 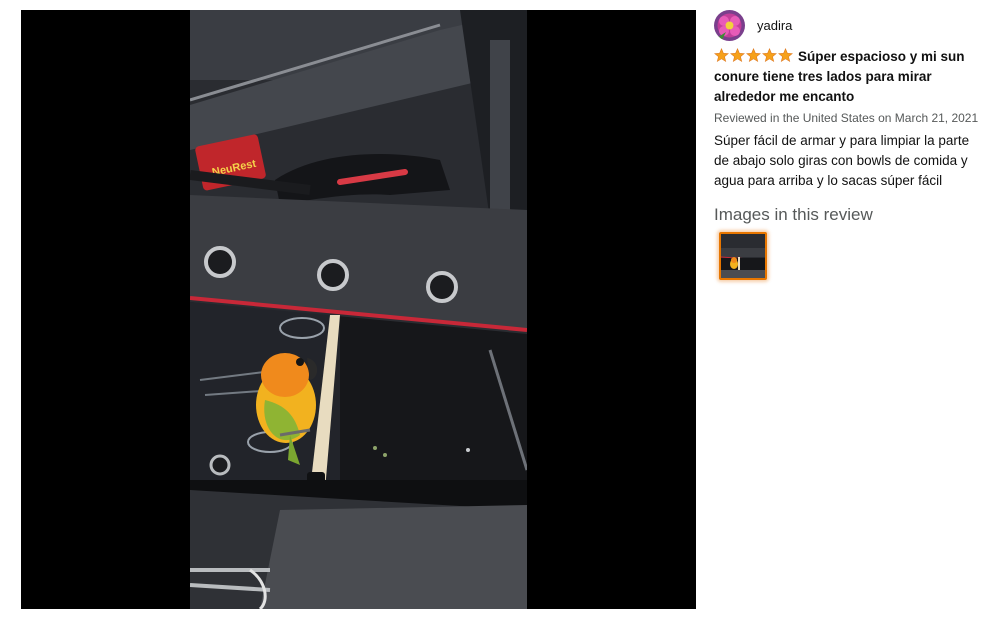 What do you see at coordinates (849, 25) in the screenshot?
I see `reviewer-profile: yadira` at bounding box center [849, 25].